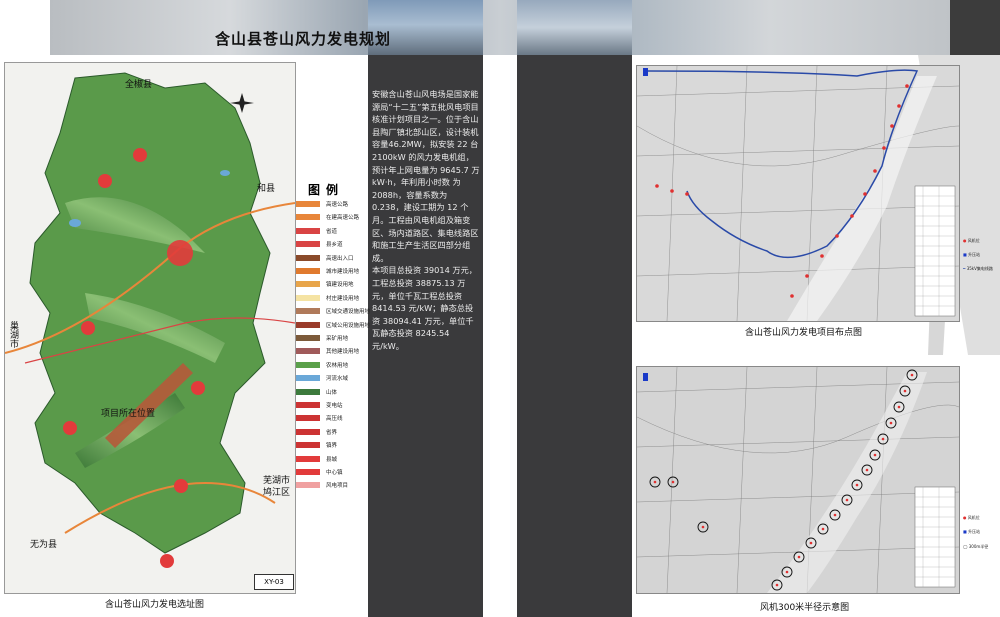  I want to click on place-label-north: 全椒县, so click(139, 85).